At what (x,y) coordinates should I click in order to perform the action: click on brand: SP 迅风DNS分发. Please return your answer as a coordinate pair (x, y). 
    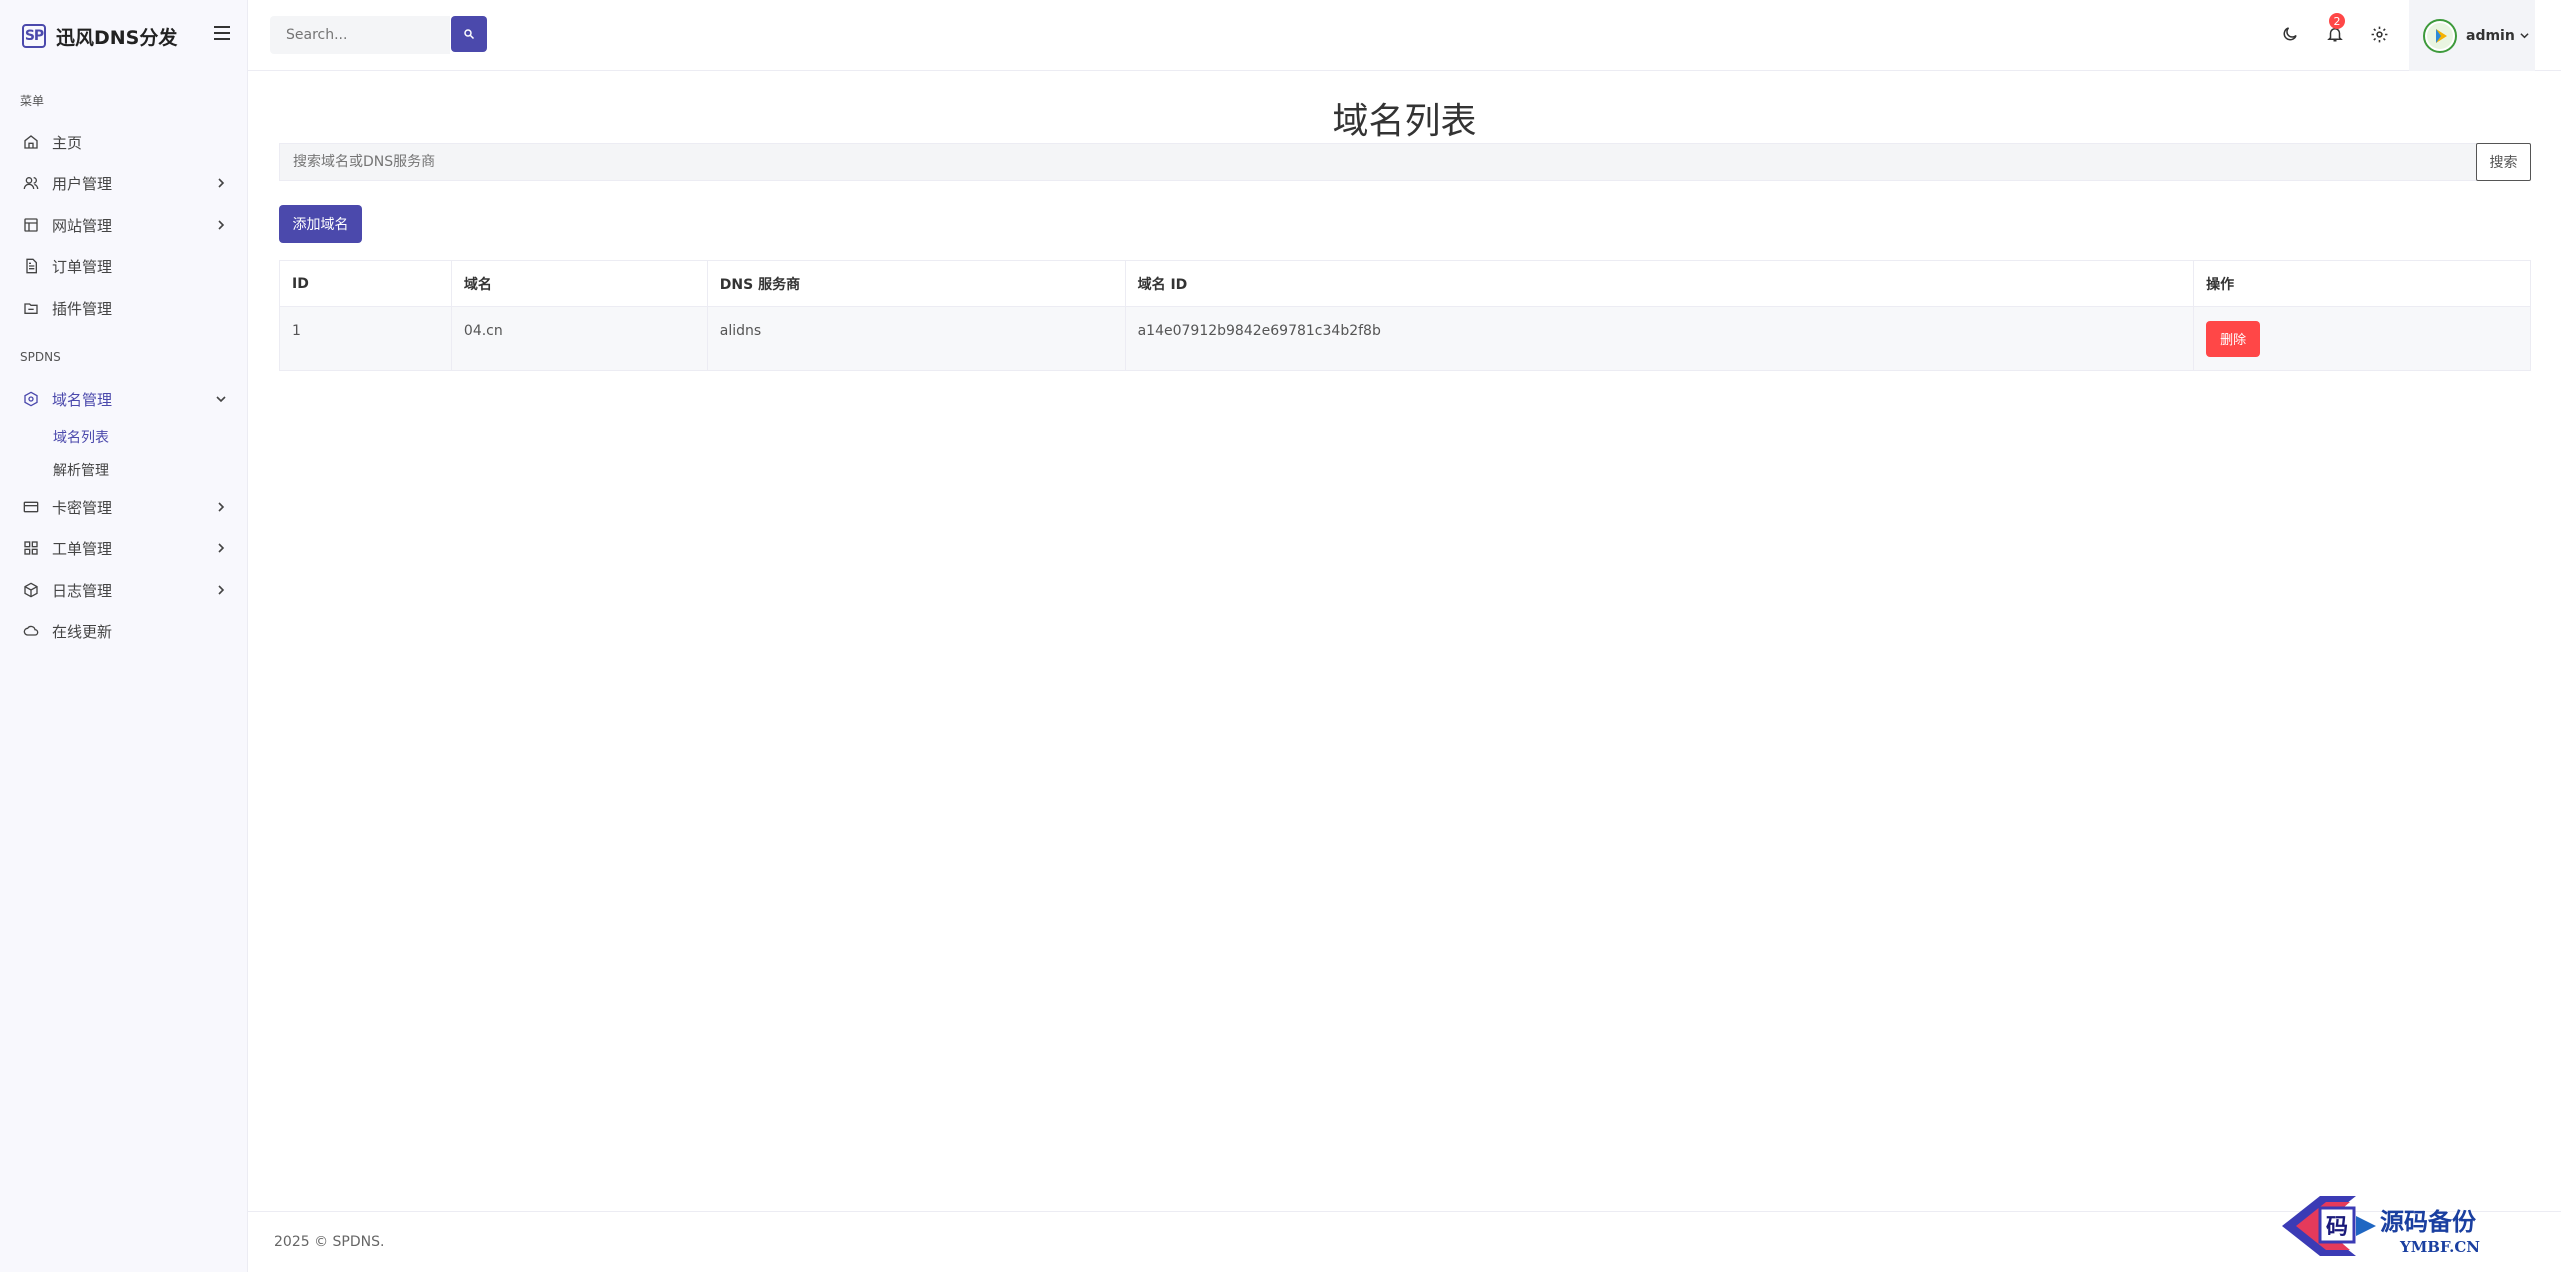
    Looking at the image, I should click on (99, 36).